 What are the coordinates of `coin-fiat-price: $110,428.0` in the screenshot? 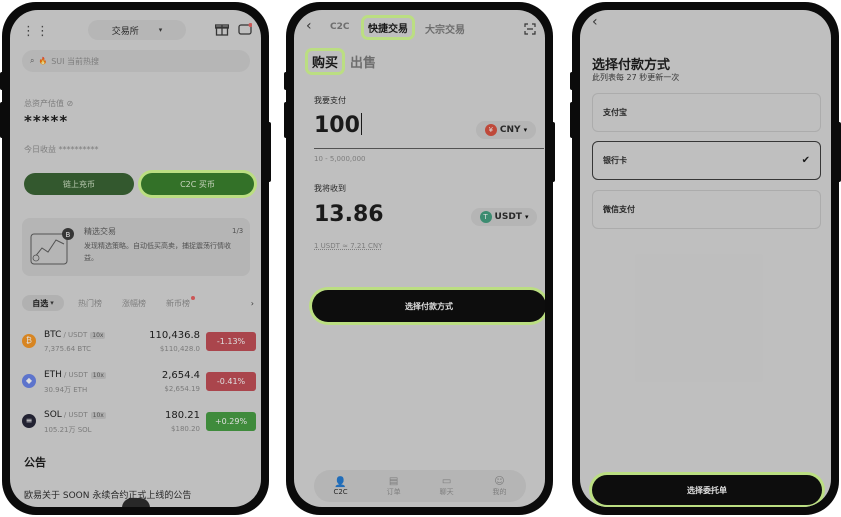 It's located at (179, 349).